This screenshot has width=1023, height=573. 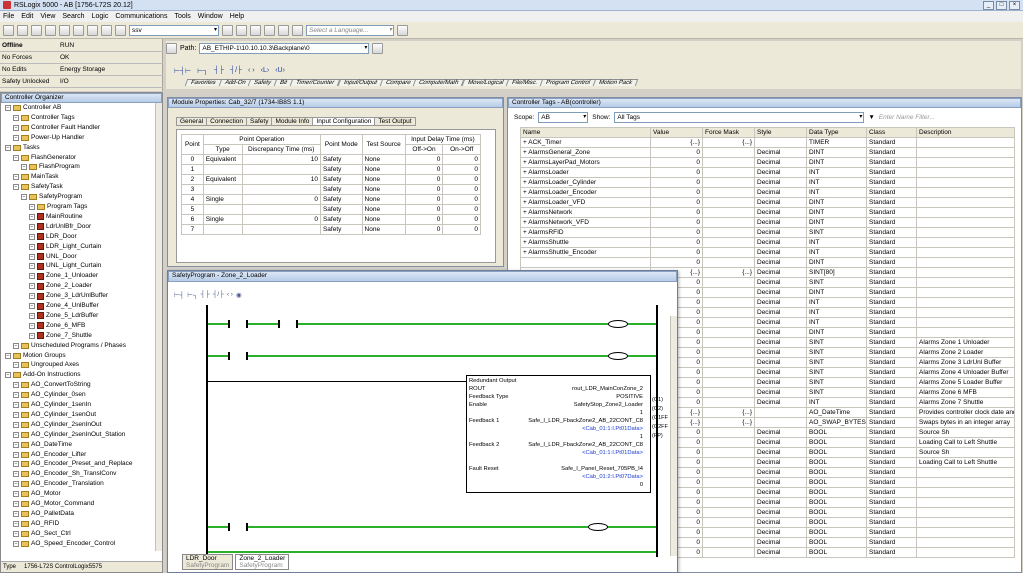 What do you see at coordinates (56, 217) in the screenshot?
I see `tree-item: − MainRoutine` at bounding box center [56, 217].